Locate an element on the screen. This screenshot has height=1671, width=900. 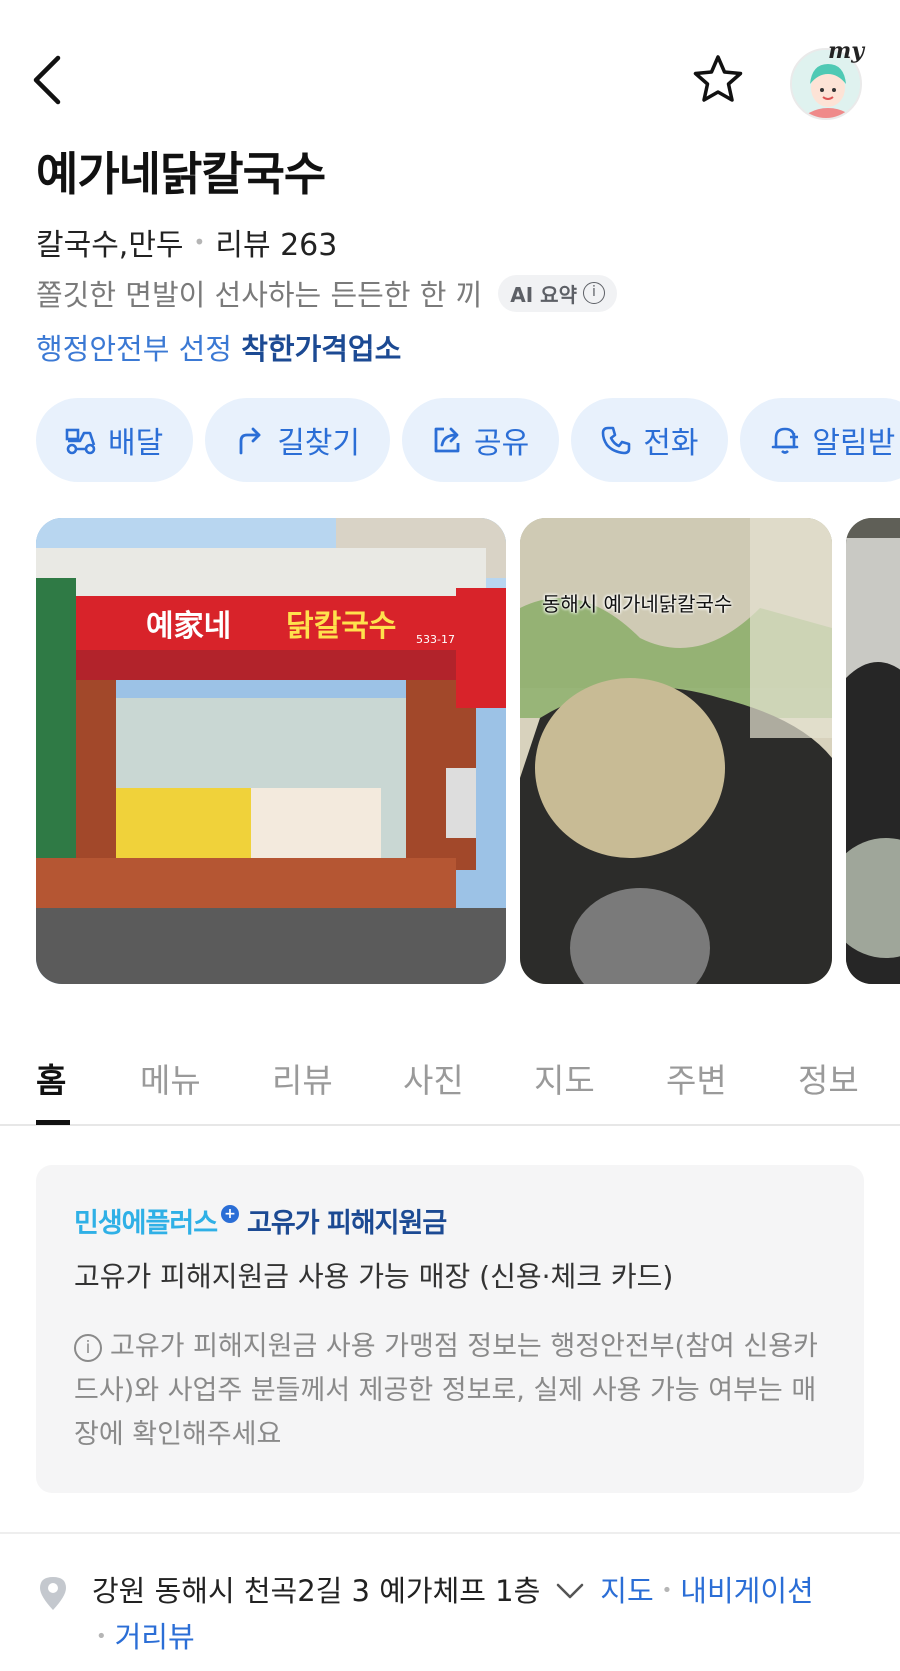
tab-menu: 메뉴 is located at coordinates (170, 1078).